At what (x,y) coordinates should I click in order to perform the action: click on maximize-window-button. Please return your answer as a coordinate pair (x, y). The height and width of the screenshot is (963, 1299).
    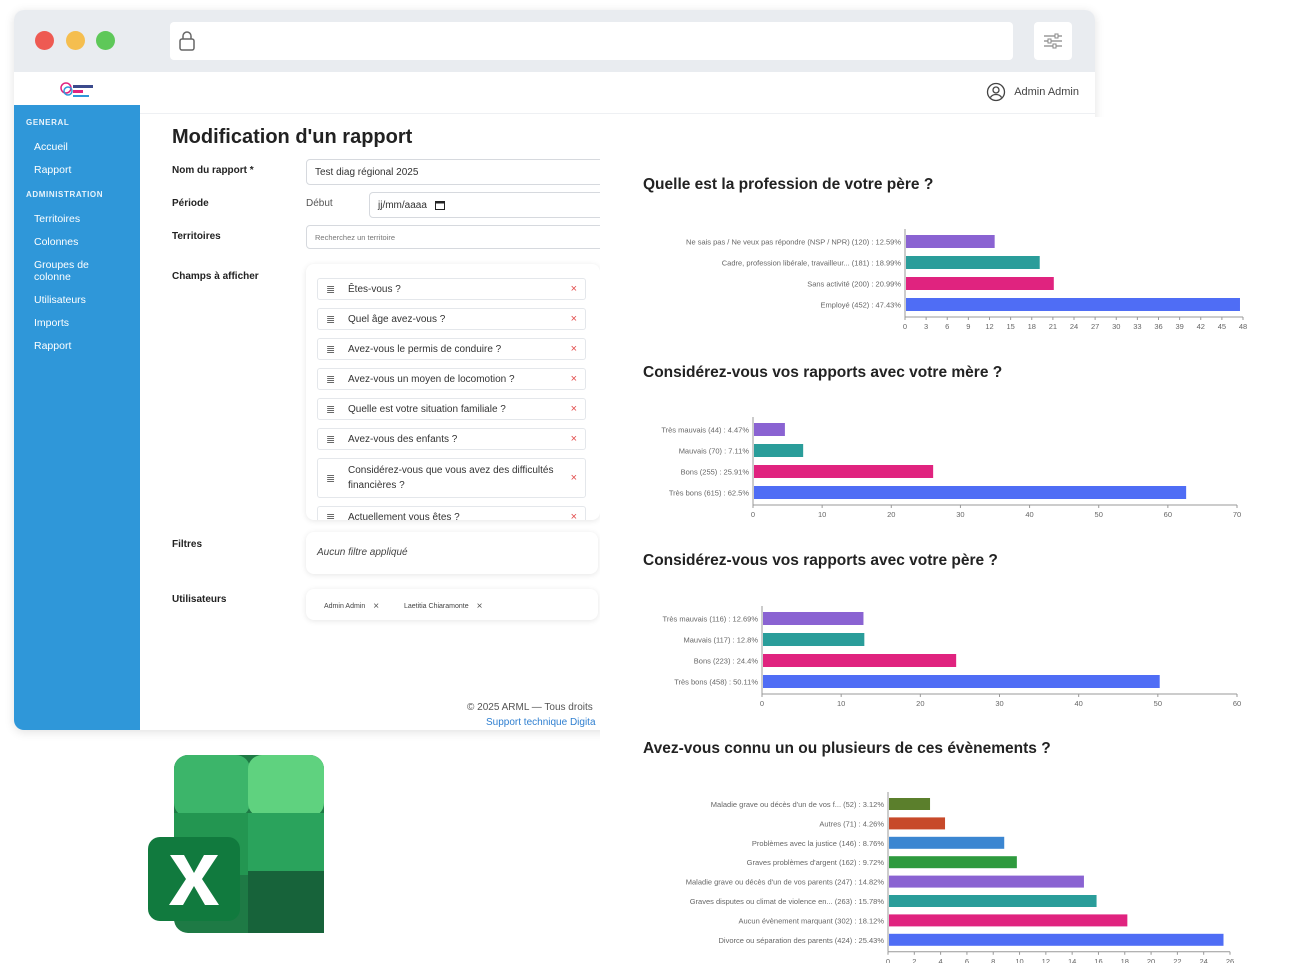
    Looking at the image, I should click on (105, 40).